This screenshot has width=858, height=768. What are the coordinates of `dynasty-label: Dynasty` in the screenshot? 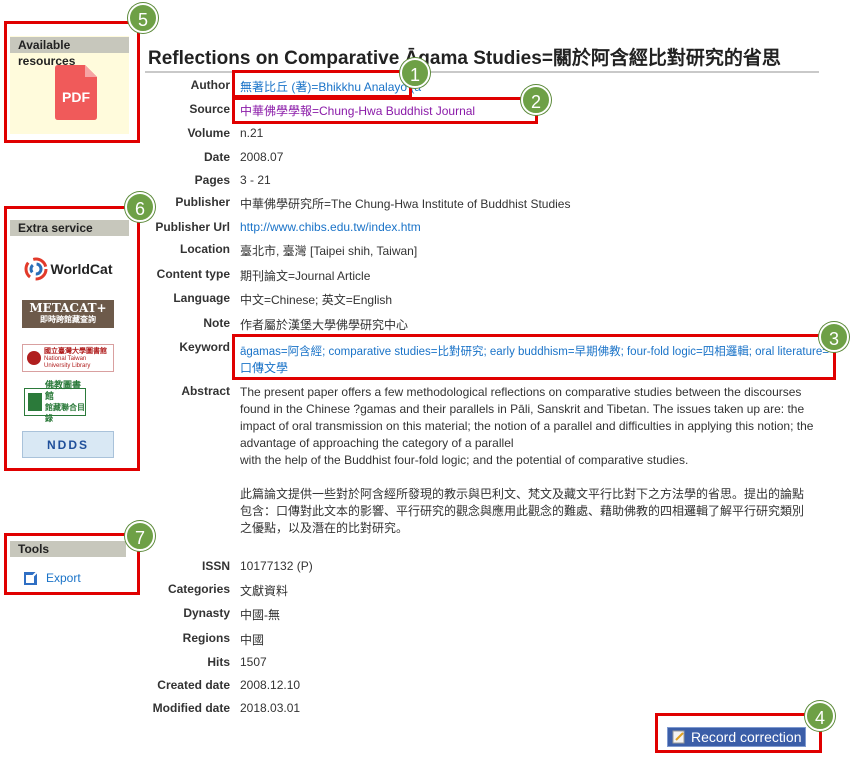 It's located at (206, 613).